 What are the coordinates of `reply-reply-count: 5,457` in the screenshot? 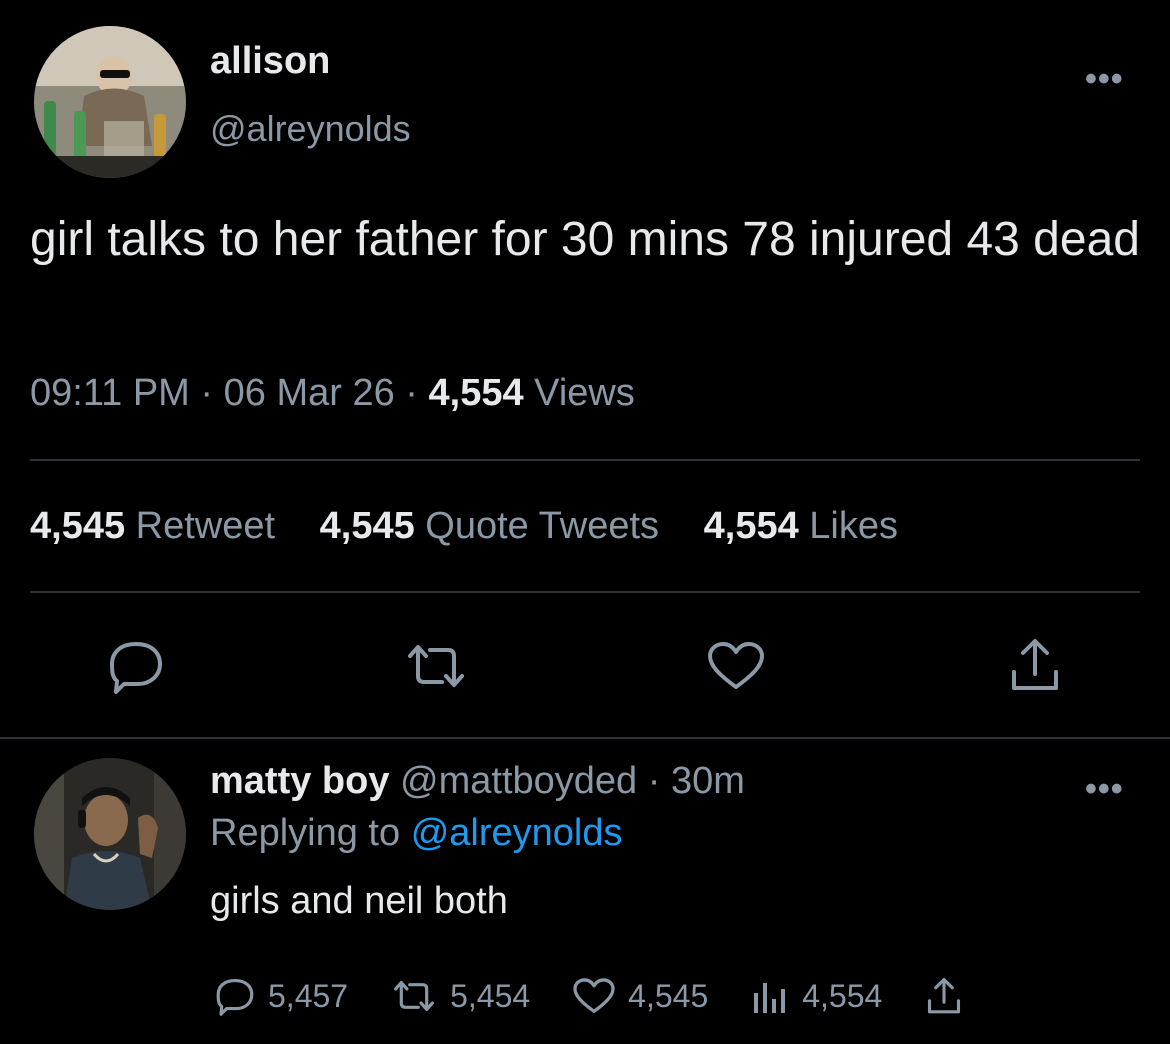 It's located at (308, 995).